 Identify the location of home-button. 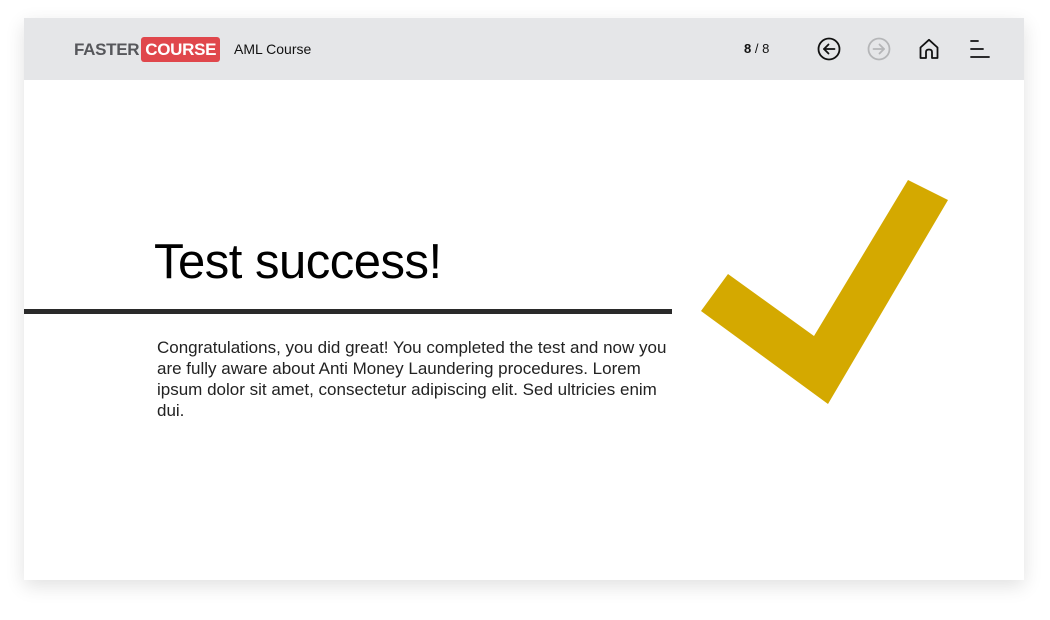
(929, 49).